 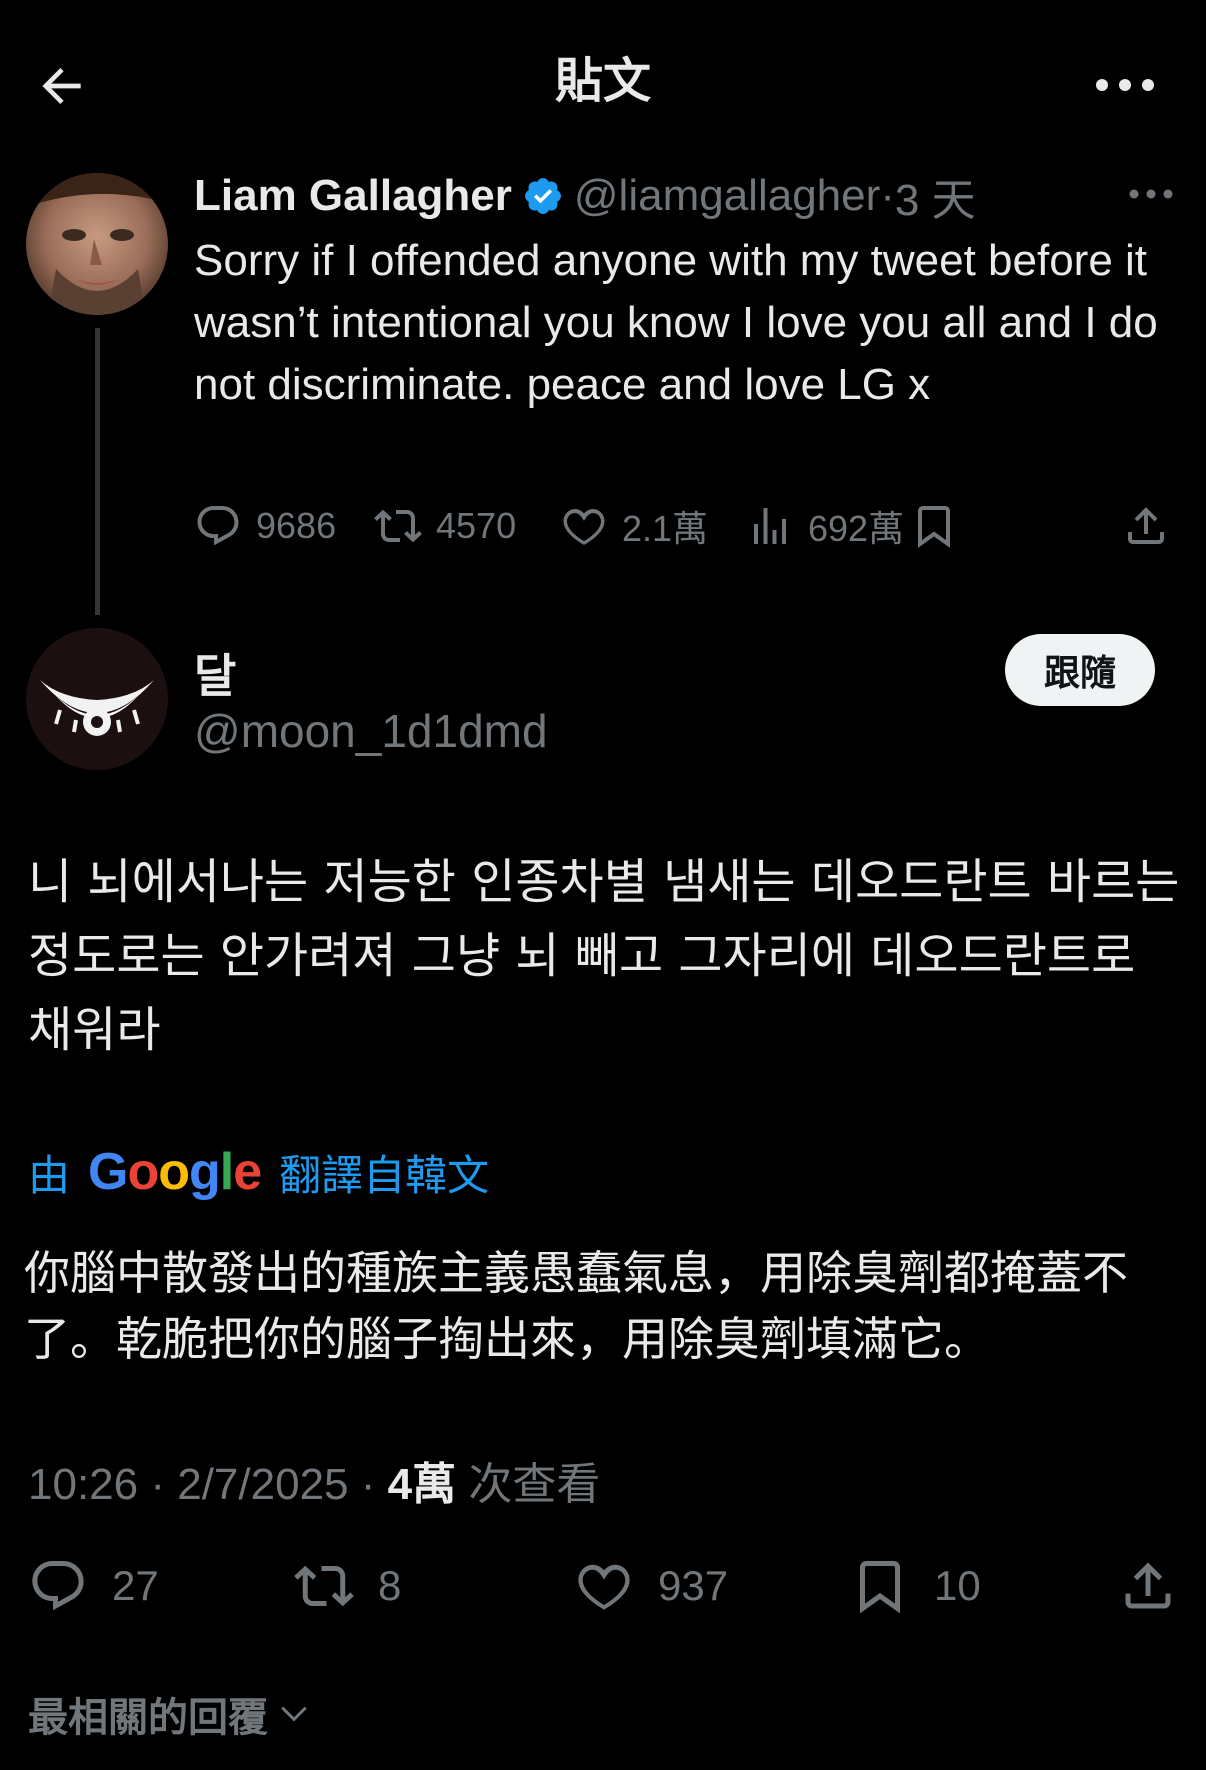 What do you see at coordinates (856, 528) in the screenshot?
I see `views-count: 692萬` at bounding box center [856, 528].